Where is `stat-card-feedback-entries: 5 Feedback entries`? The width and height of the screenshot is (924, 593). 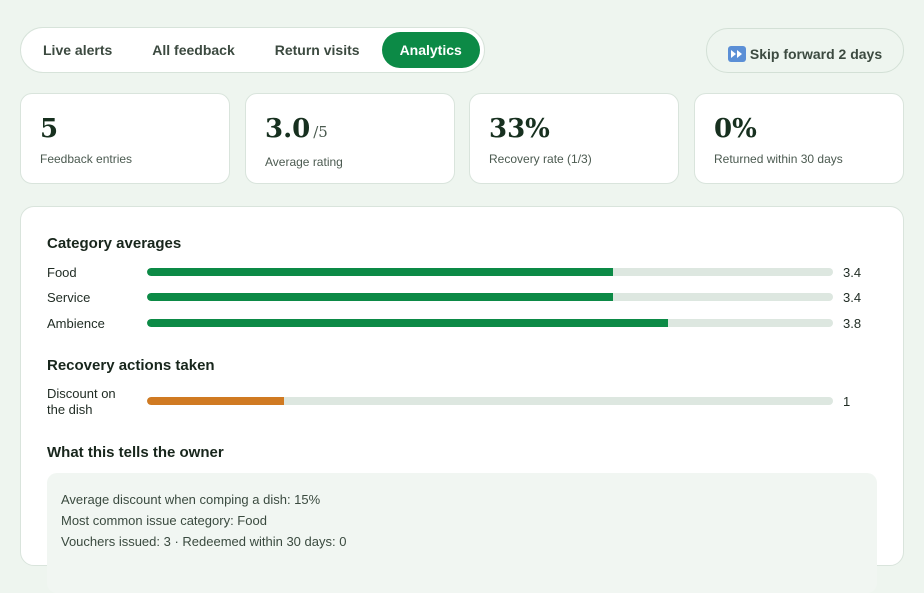
stat-card-feedback-entries: 5 Feedback entries is located at coordinates (125, 138).